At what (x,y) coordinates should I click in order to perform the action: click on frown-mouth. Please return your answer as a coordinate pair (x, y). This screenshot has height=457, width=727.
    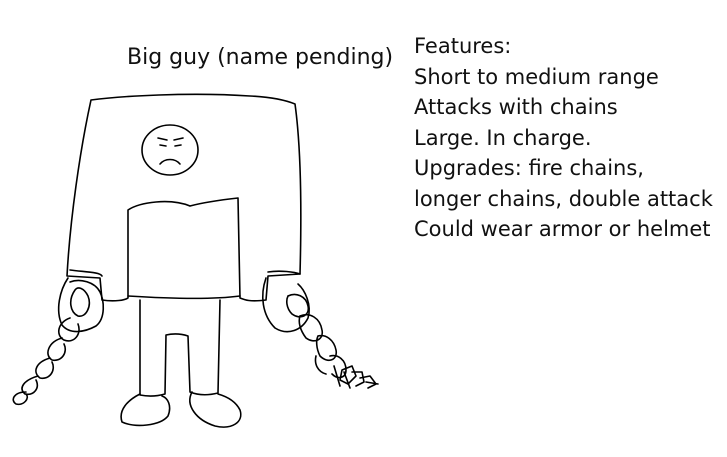
    Looking at the image, I should click on (170, 161).